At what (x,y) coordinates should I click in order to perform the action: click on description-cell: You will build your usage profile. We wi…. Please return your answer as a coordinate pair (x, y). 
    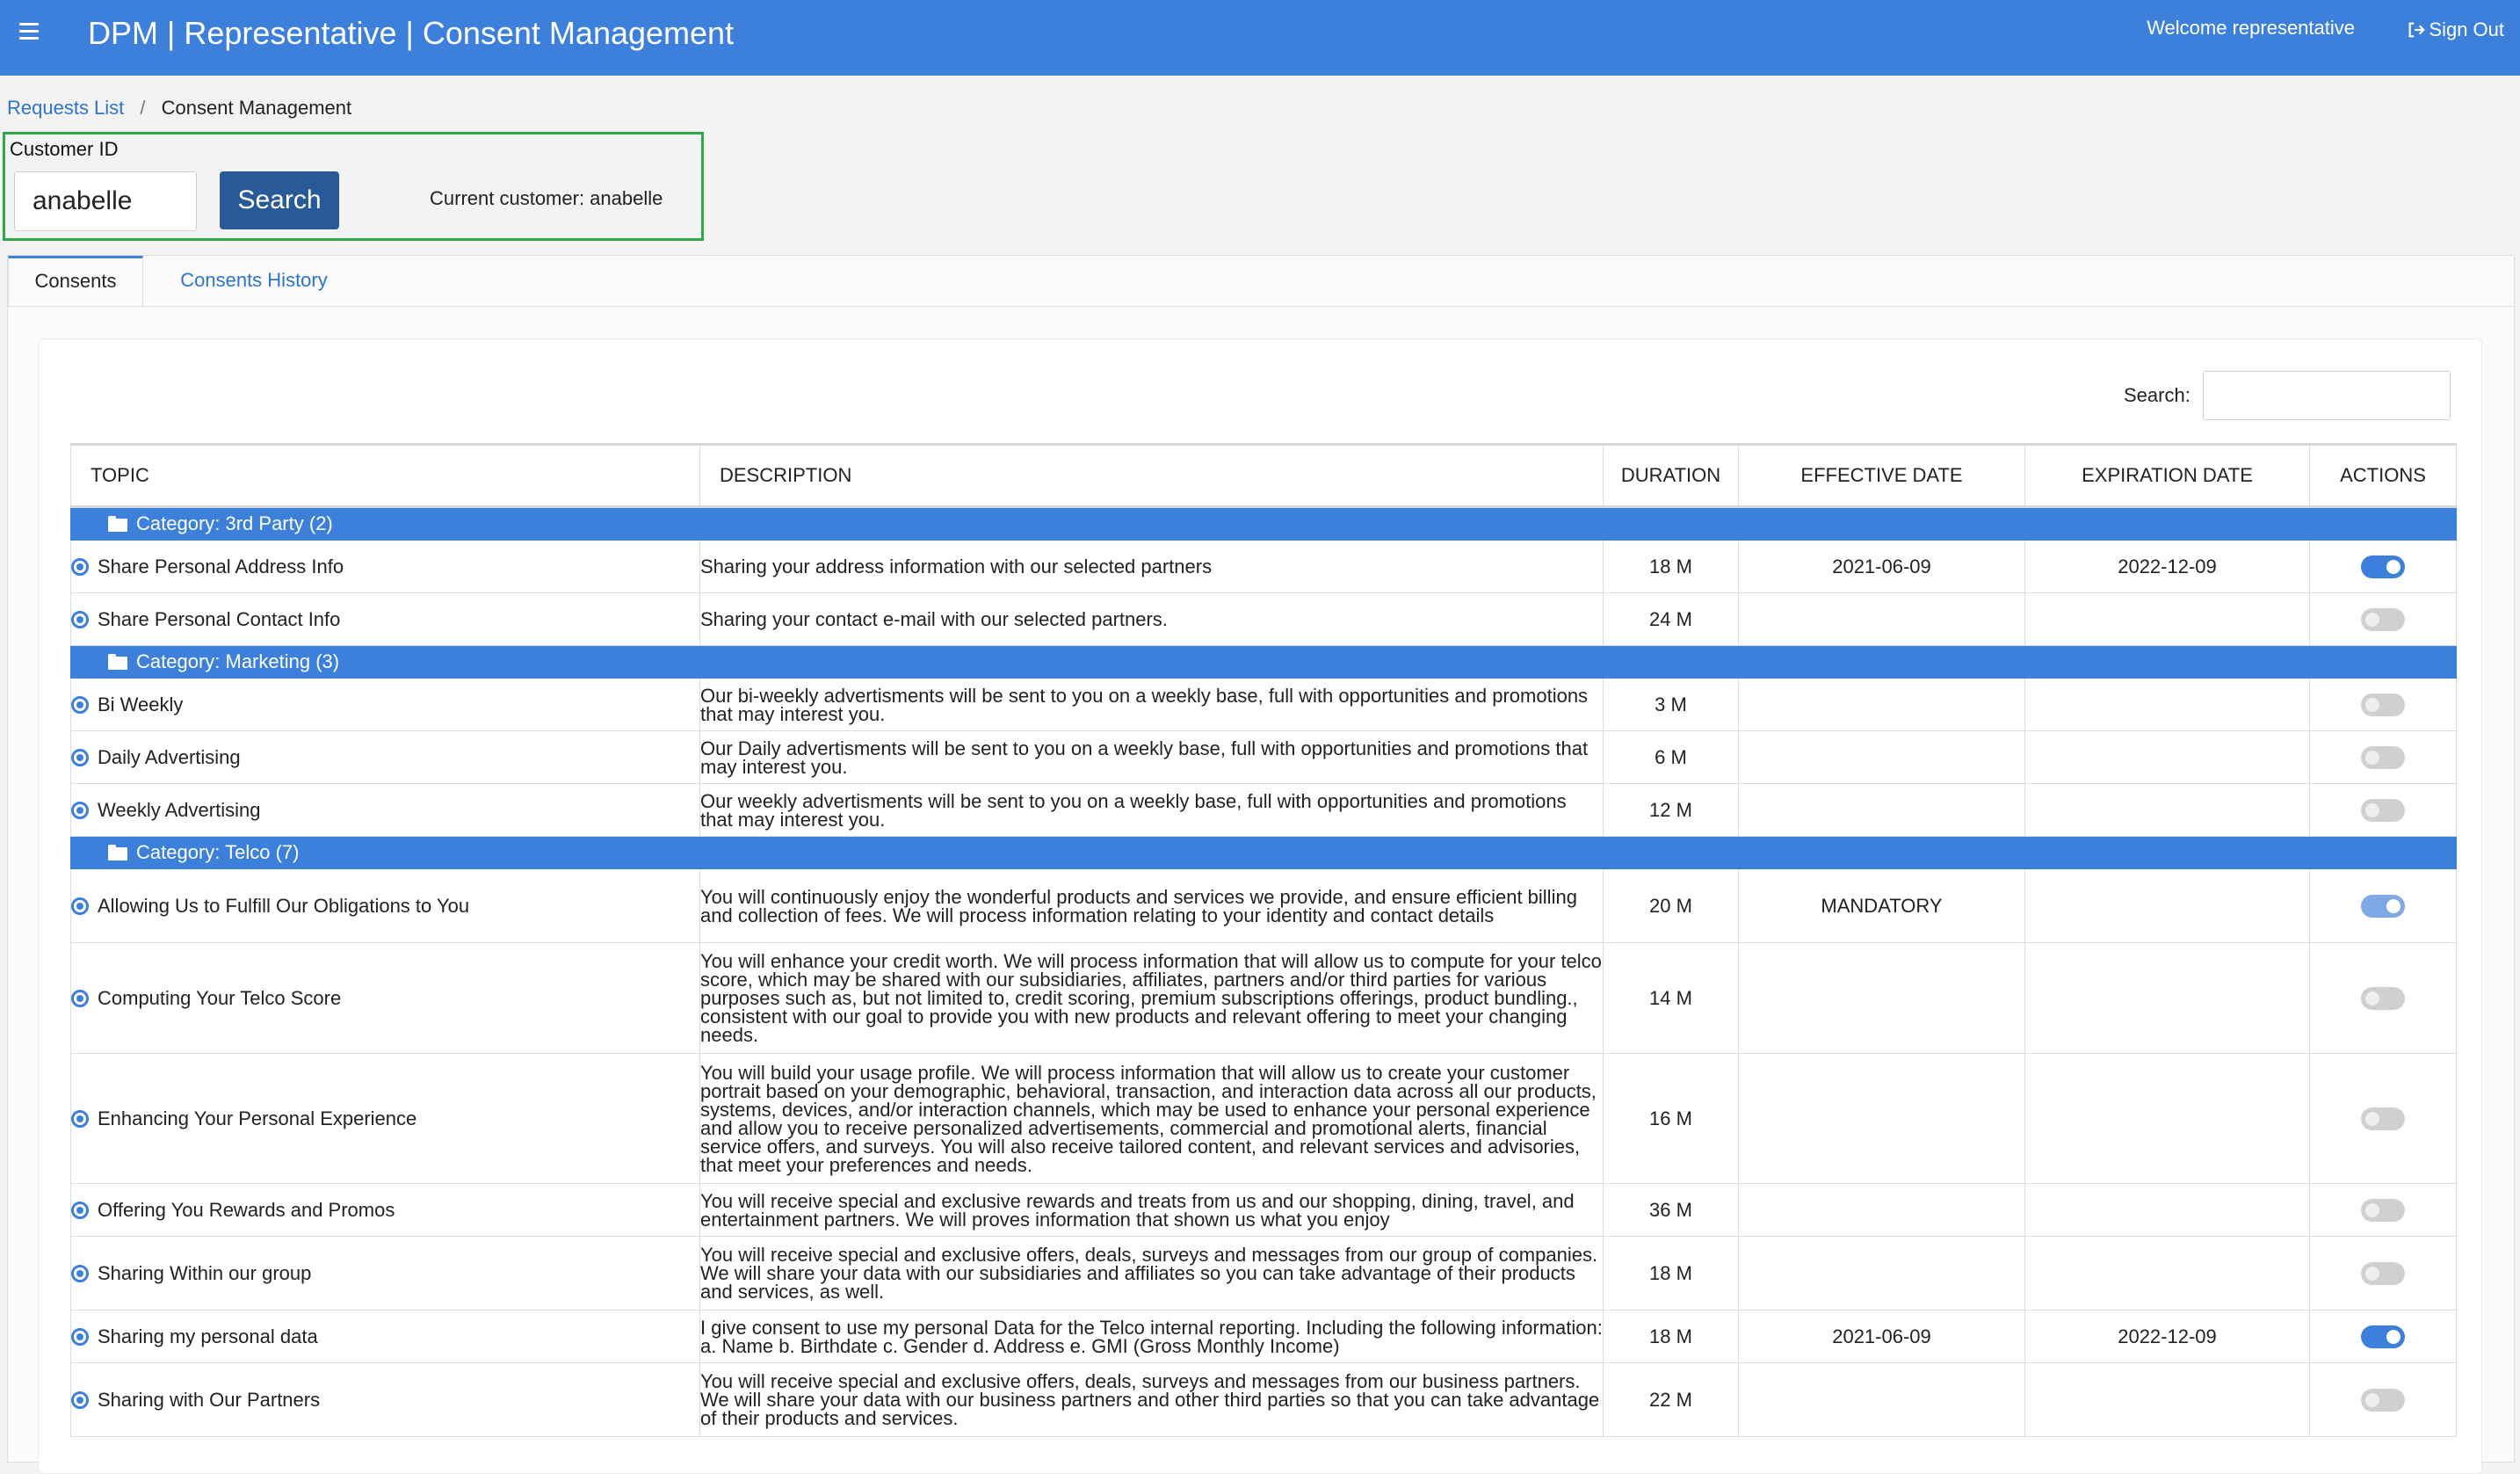
    Looking at the image, I should click on (1151, 1118).